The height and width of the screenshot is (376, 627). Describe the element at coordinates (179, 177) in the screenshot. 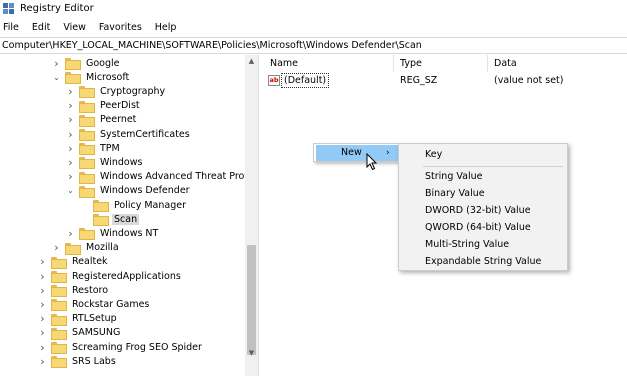

I see `tree-item-label: Windows Advanced Threat Protectio` at that location.